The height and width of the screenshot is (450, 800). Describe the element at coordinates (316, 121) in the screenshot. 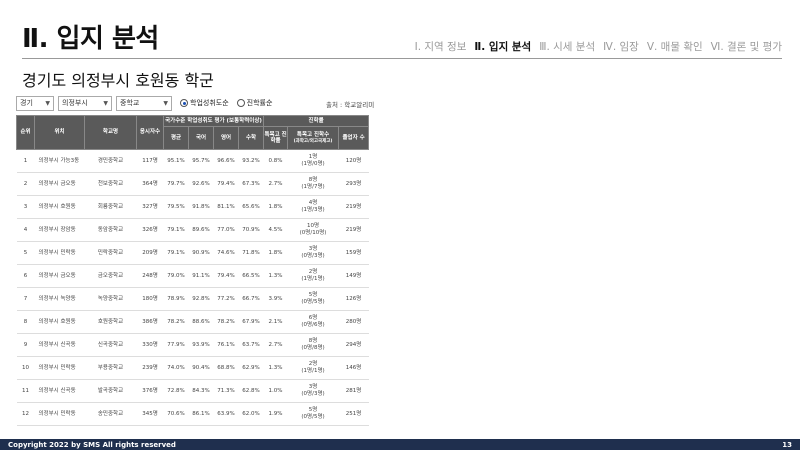

I see `col-group-transfer: 진학률` at that location.